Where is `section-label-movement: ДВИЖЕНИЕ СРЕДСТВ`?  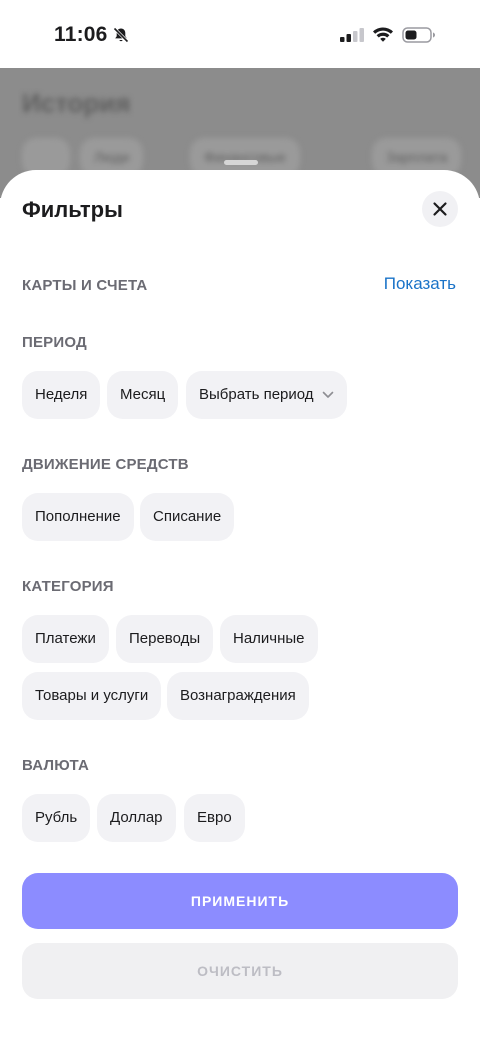 section-label-movement: ДВИЖЕНИЕ СРЕДСТВ is located at coordinates (105, 464).